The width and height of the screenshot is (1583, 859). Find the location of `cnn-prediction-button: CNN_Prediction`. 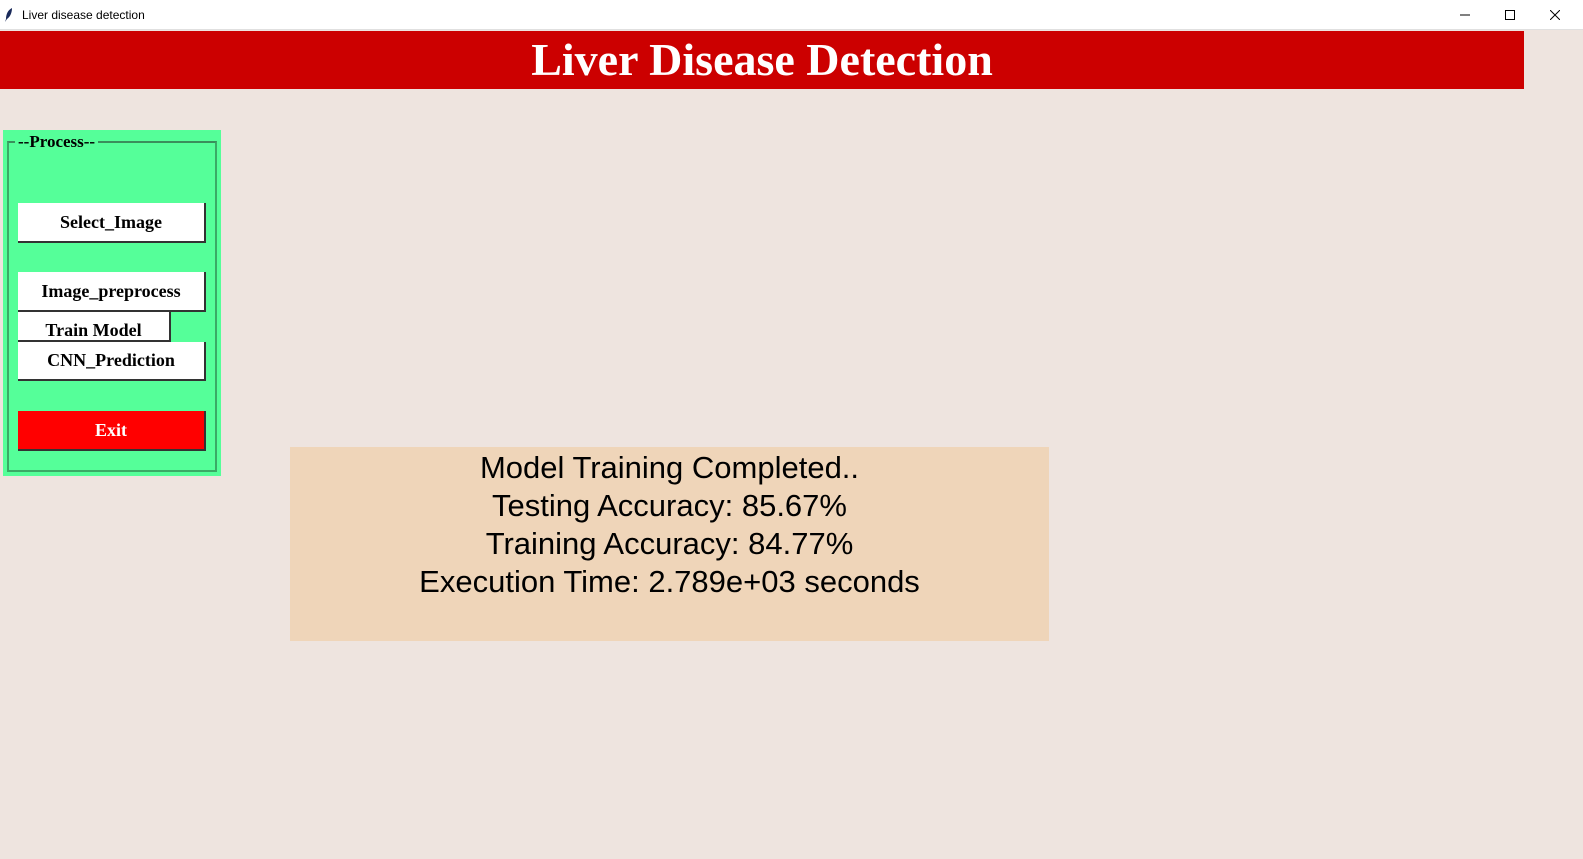

cnn-prediction-button: CNN_Prediction is located at coordinates (112, 361).